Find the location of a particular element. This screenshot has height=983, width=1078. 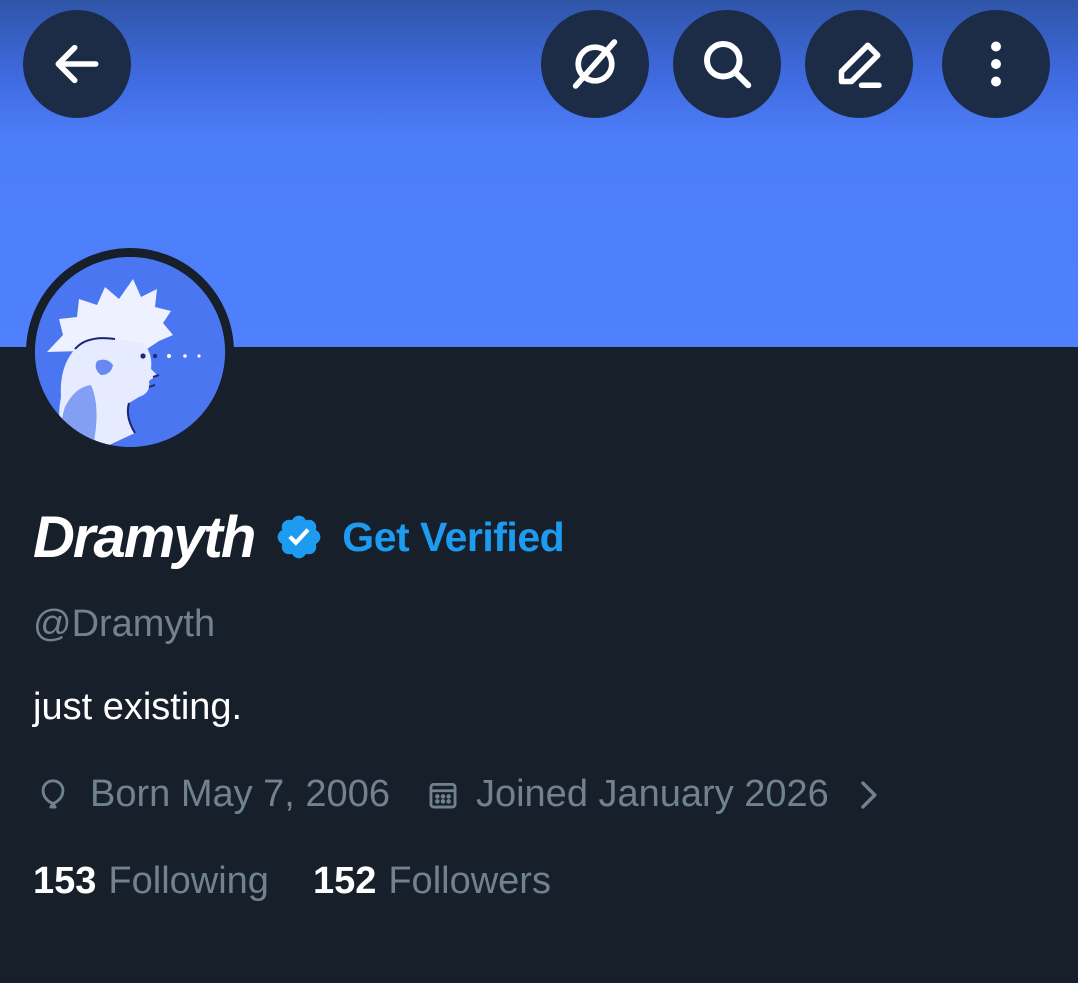

avatar-frame is located at coordinates (130, 352).